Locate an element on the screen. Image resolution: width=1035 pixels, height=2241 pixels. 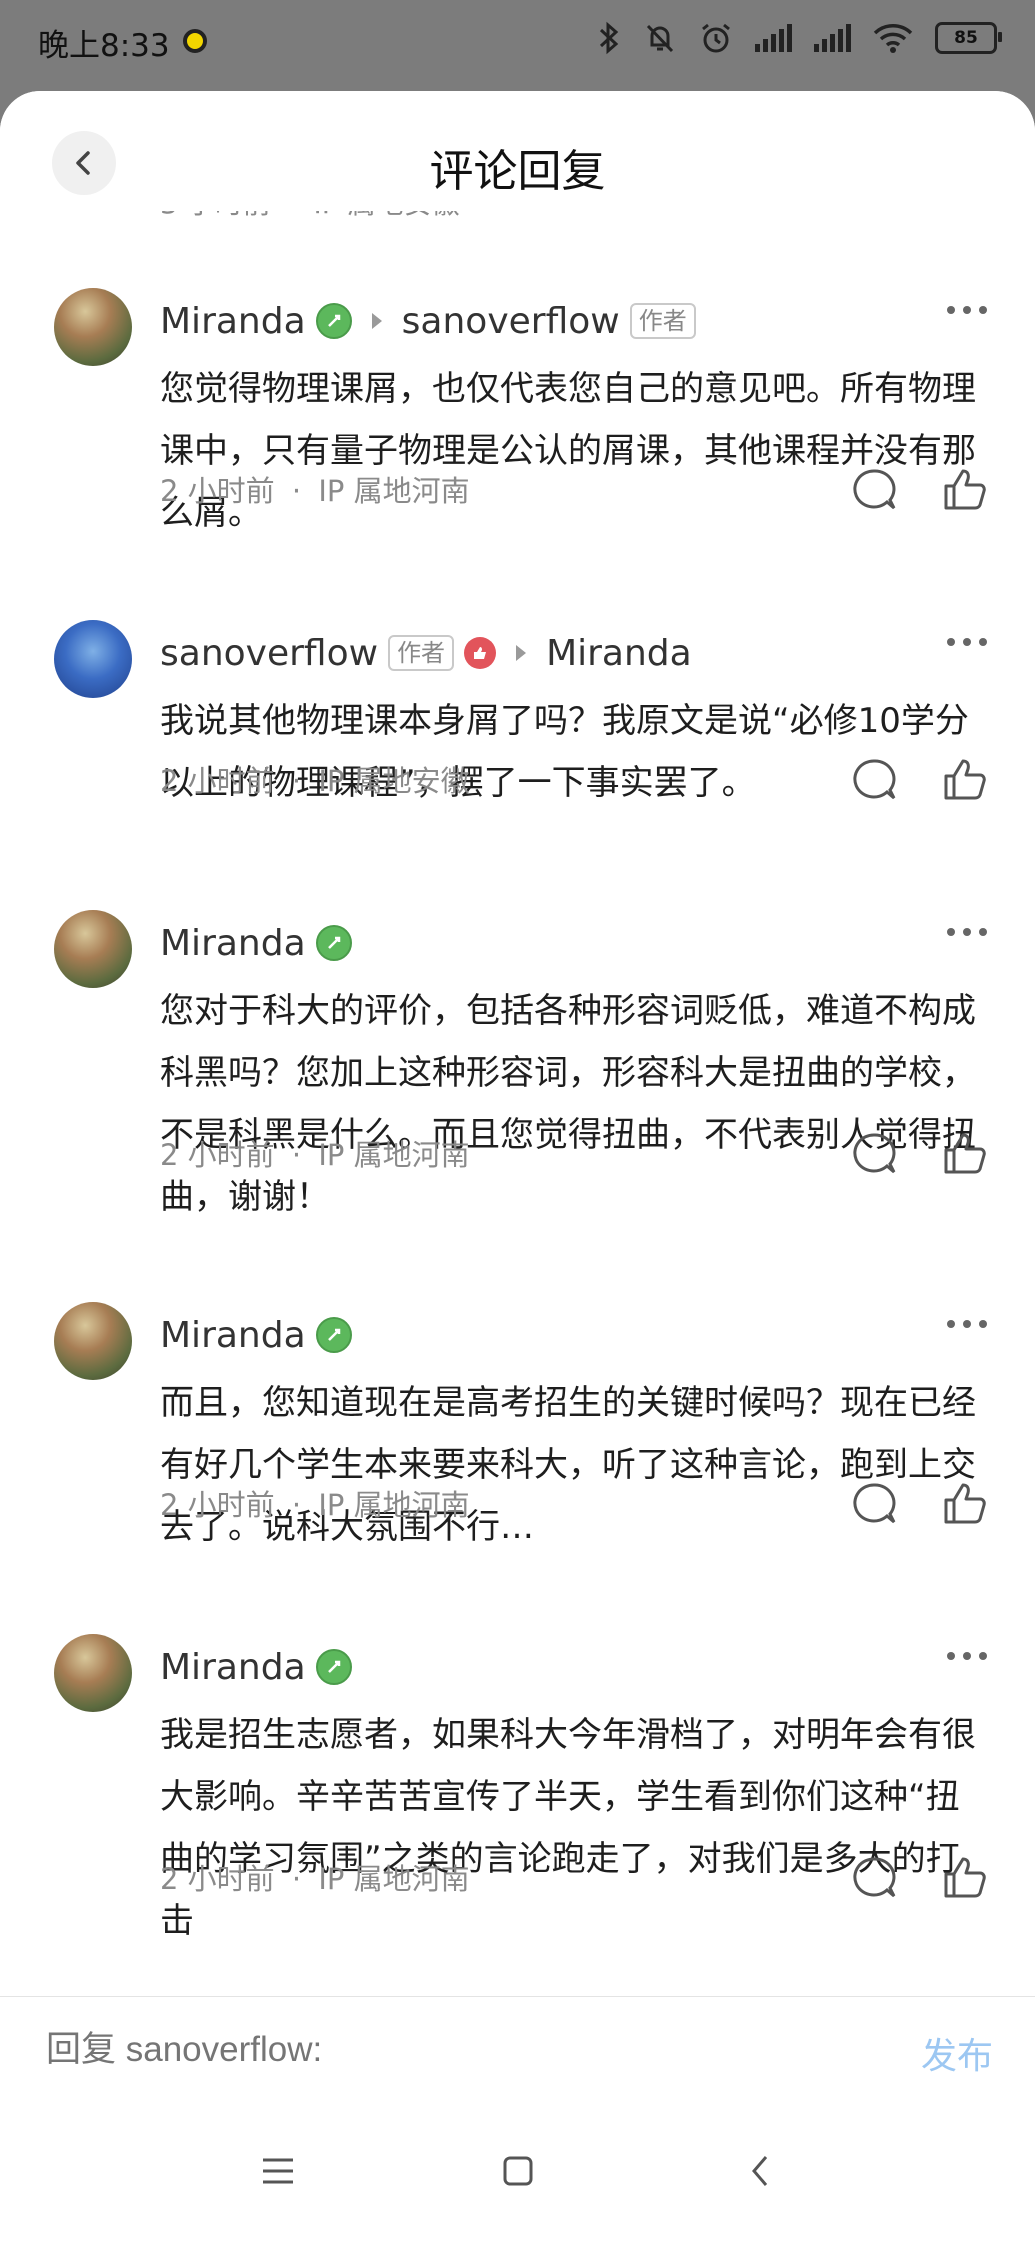
reply-to-name: Miranda is located at coordinates (619, 653).